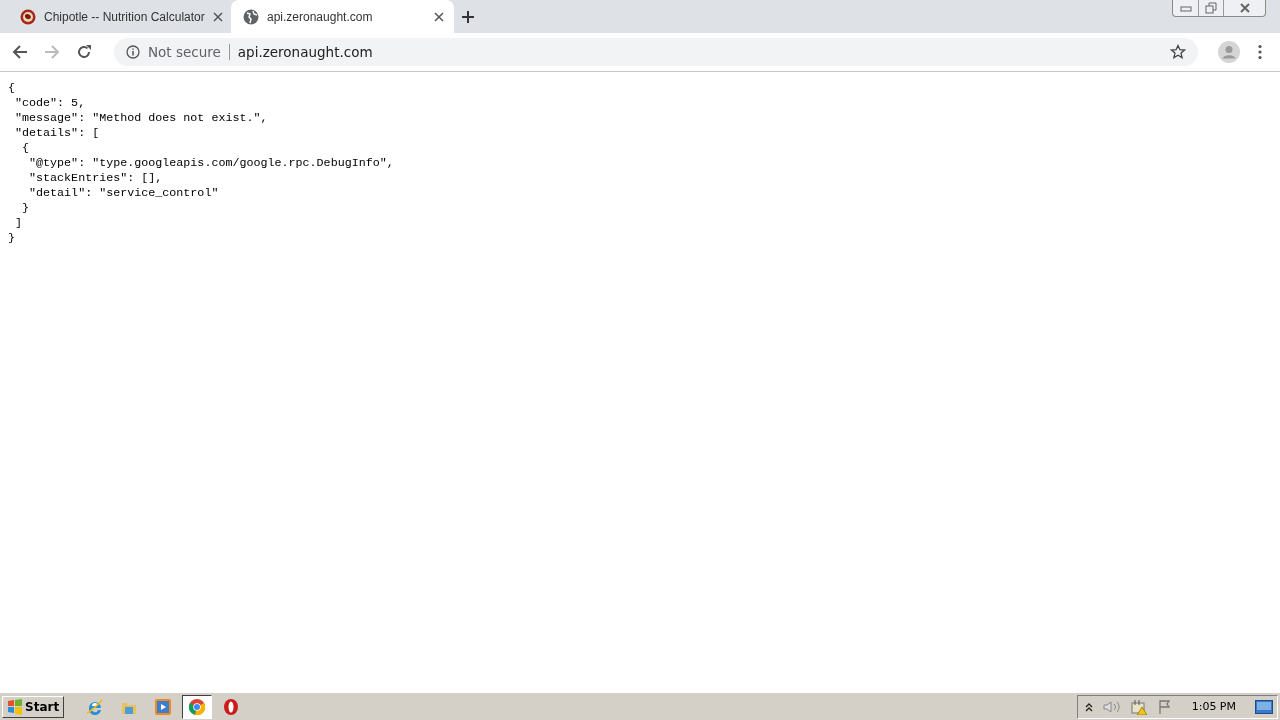 The height and width of the screenshot is (720, 1280). What do you see at coordinates (141, 118) in the screenshot?
I see `json-line: "message": "Method does not exist.",` at bounding box center [141, 118].